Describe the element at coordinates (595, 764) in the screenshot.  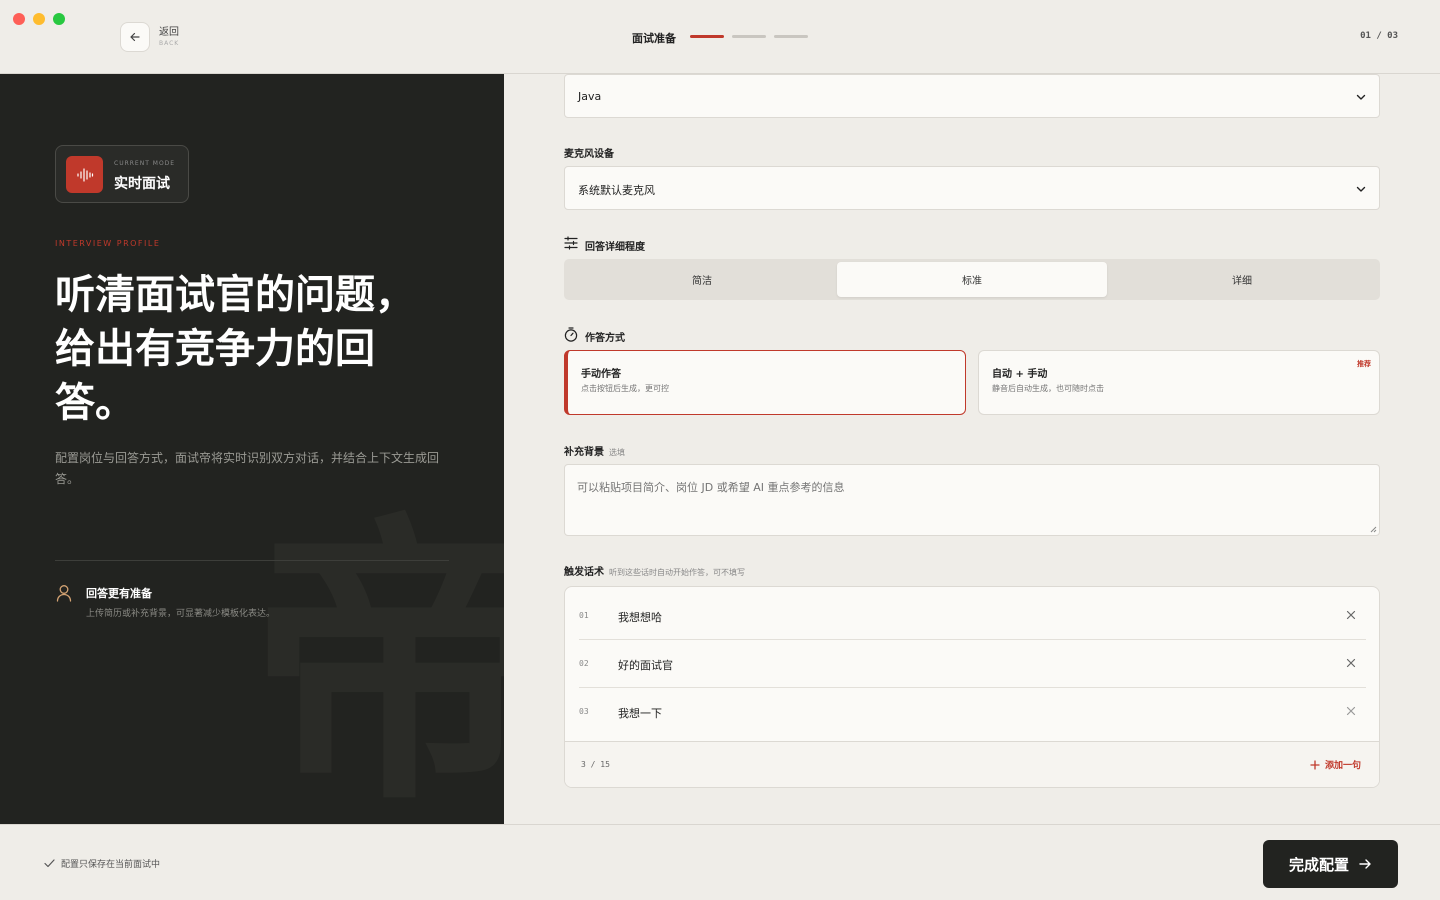
I see `phrase-count: 3 / 15` at that location.